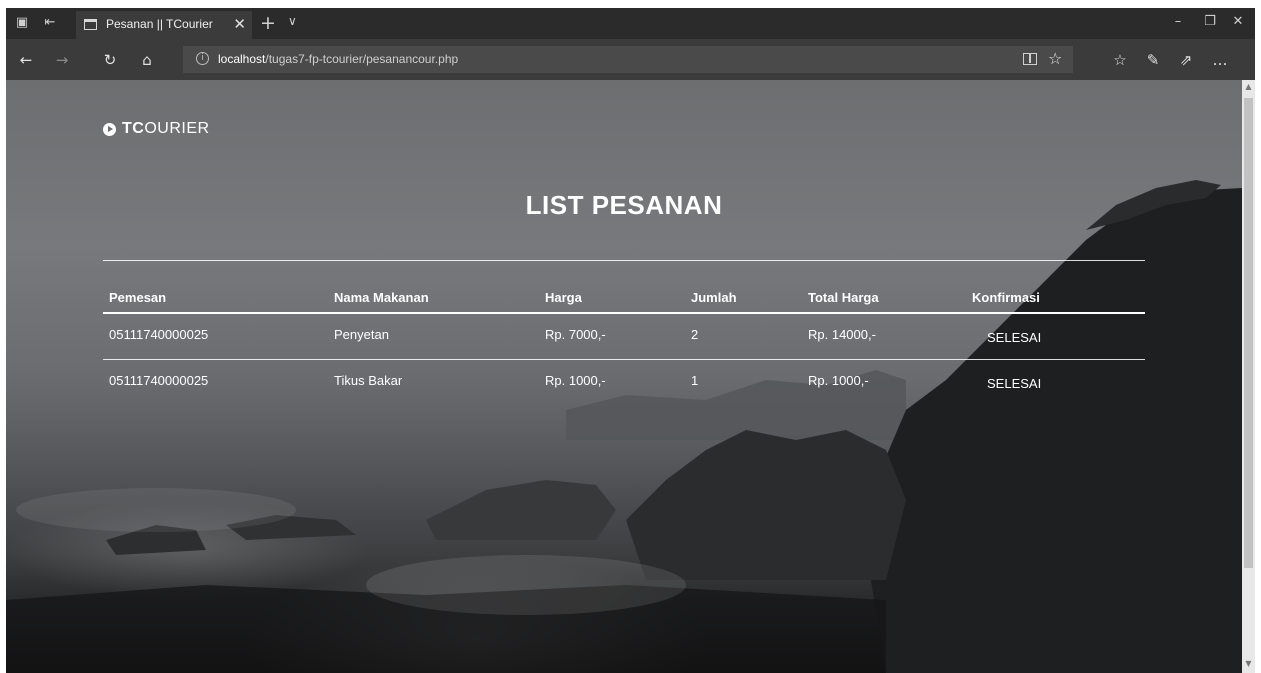 This screenshot has height=673, width=1261. Describe the element at coordinates (50, 23) in the screenshot. I see `set-aside-tabs-icon: ⇤` at that location.